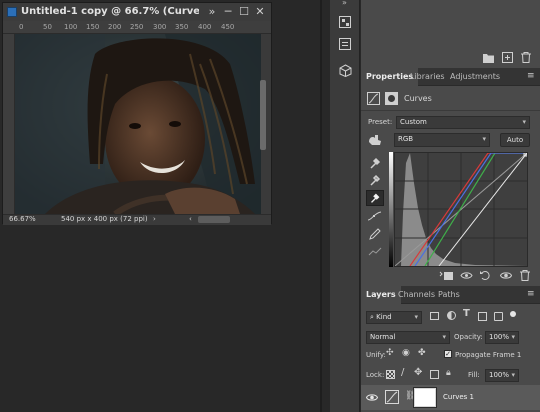 The width and height of the screenshot is (540, 412). What do you see at coordinates (406, 139) in the screenshot?
I see `channel-value: RGB` at bounding box center [406, 139].